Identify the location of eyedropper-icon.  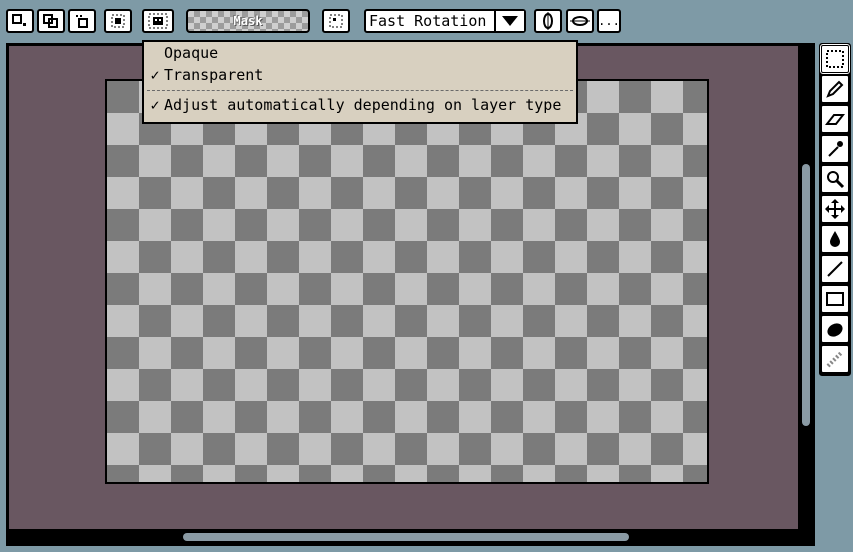
(835, 149).